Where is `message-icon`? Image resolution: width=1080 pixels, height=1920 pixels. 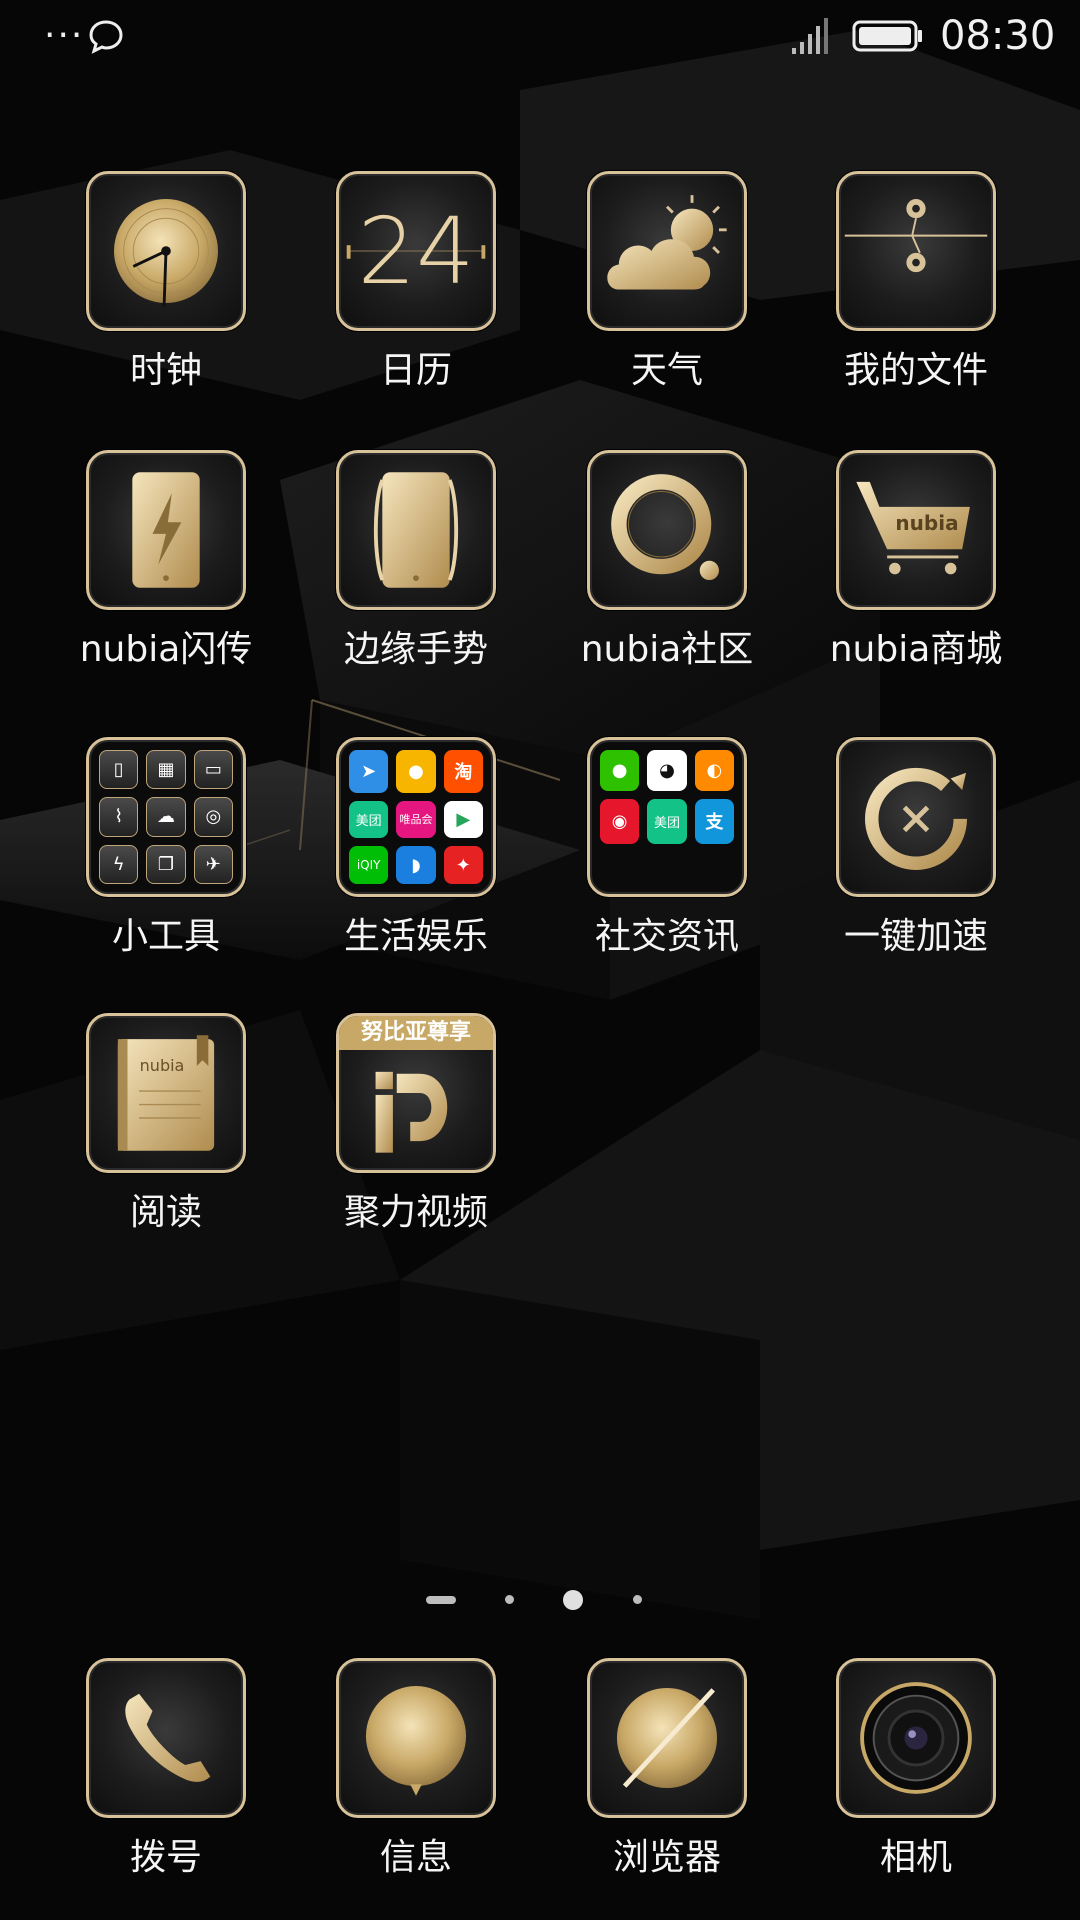
message-icon is located at coordinates (416, 1738).